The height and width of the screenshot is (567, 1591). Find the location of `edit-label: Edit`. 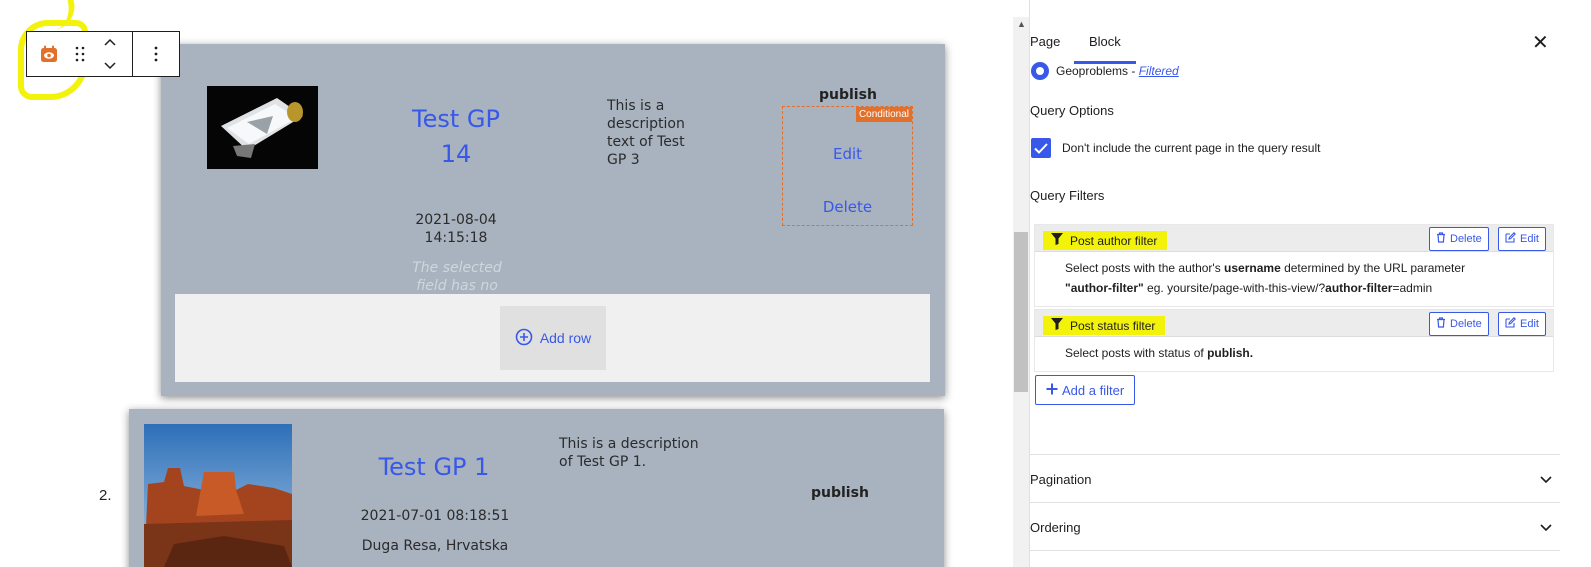

edit-label: Edit is located at coordinates (1529, 239).